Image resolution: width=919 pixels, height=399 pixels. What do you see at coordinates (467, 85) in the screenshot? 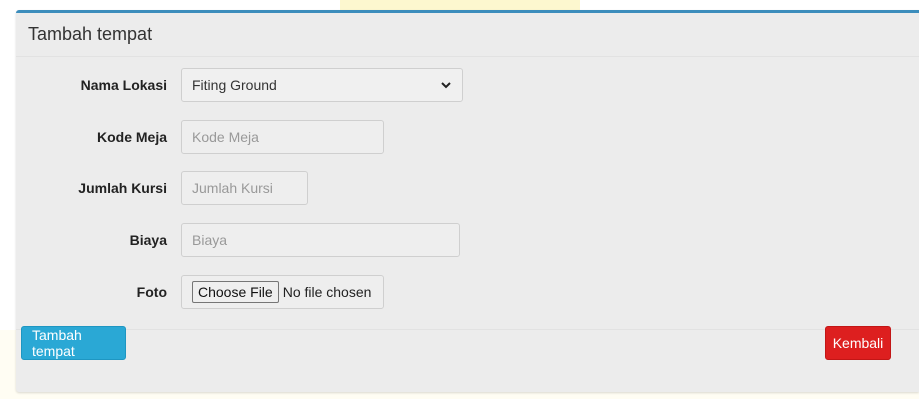
I see `form-row-nama-lokasi: Nama Lokasi` at bounding box center [467, 85].